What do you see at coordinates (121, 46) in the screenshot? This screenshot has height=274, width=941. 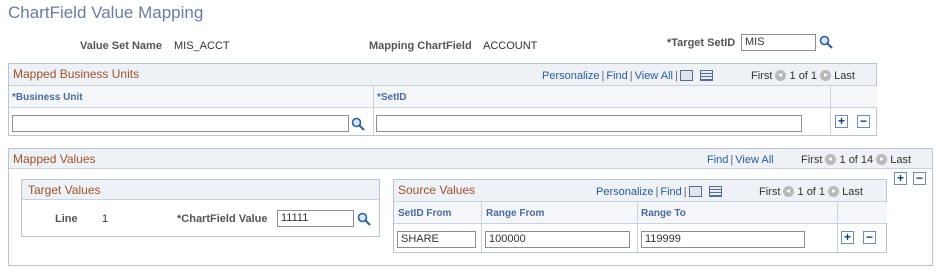 I see `value-set-name-label: Value Set Name` at bounding box center [121, 46].